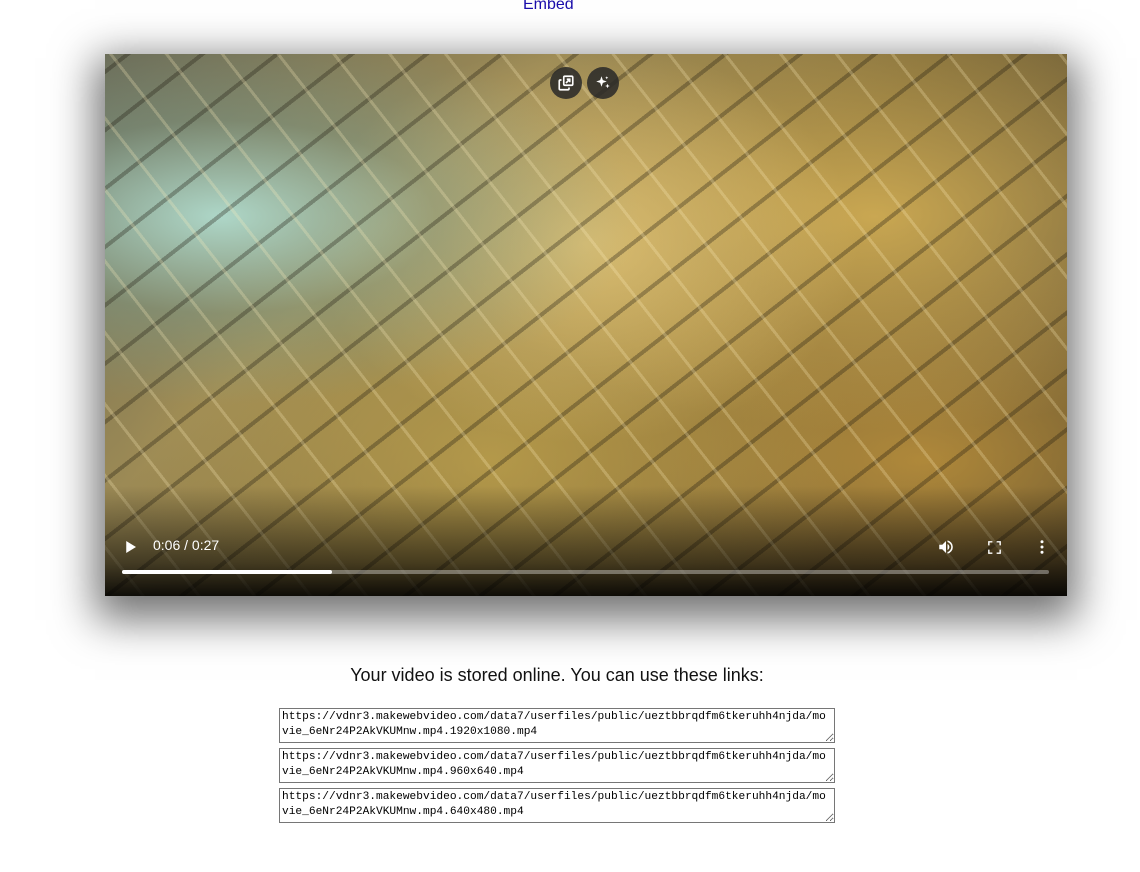  Describe the element at coordinates (566, 83) in the screenshot. I see `picture-in-picture-icon` at that location.